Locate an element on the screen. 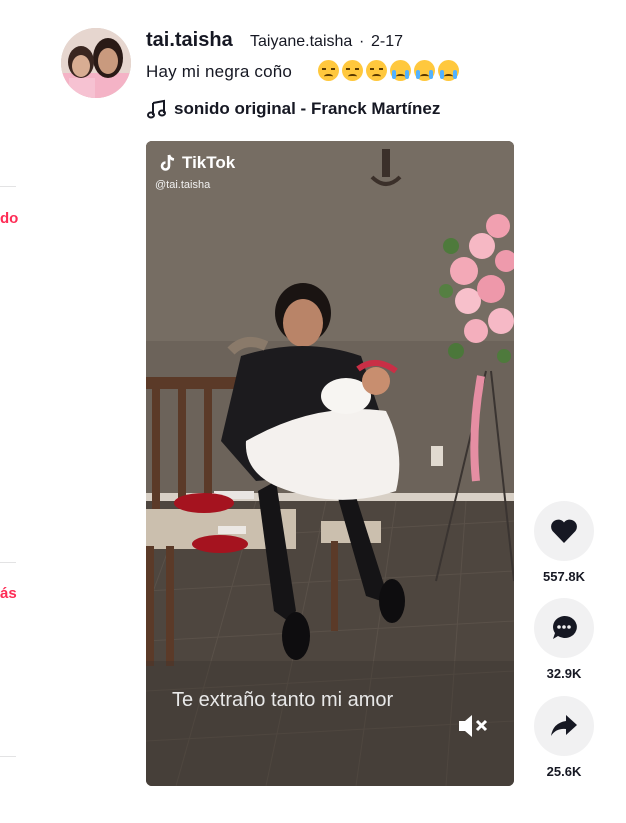 The image size is (626, 823). tiktok-watermark: TikTok is located at coordinates (196, 163).